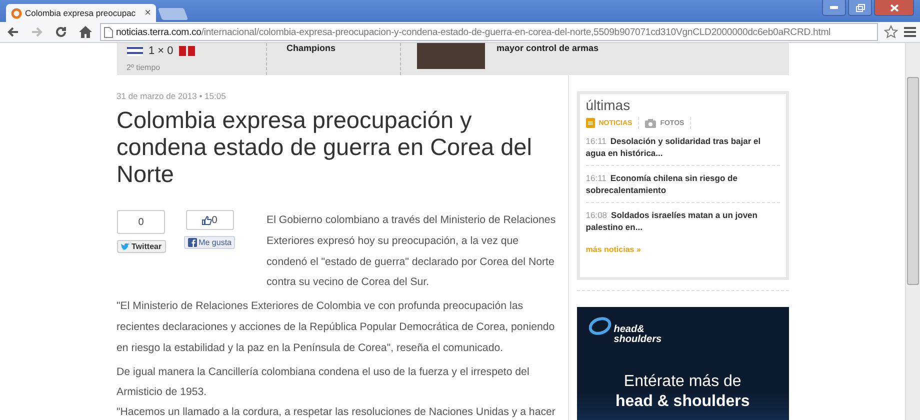 This screenshot has height=420, width=920. Describe the element at coordinates (547, 48) in the screenshot. I see `headline-link: mayor control de armas` at that location.